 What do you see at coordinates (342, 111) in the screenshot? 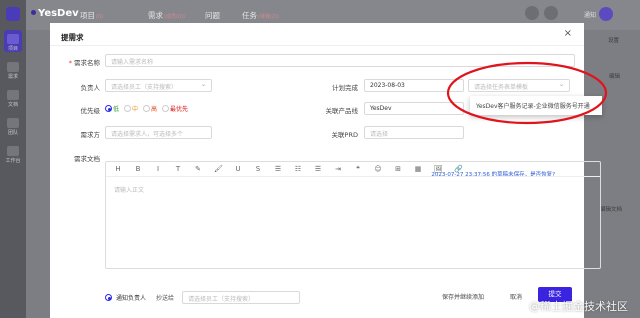
I see `product-line-label: 关联产品线` at bounding box center [342, 111].